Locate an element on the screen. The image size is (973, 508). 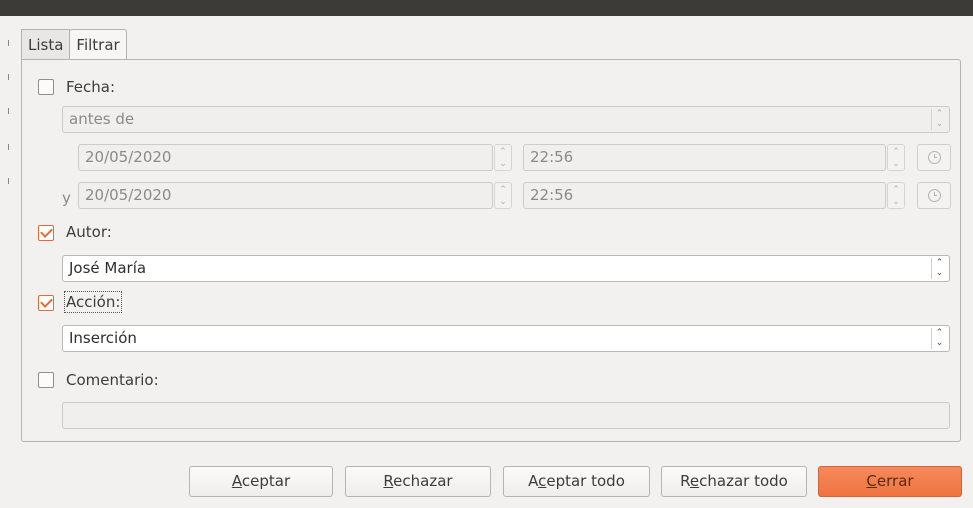
accept-all-label-post: eptar todo is located at coordinates (585, 481).